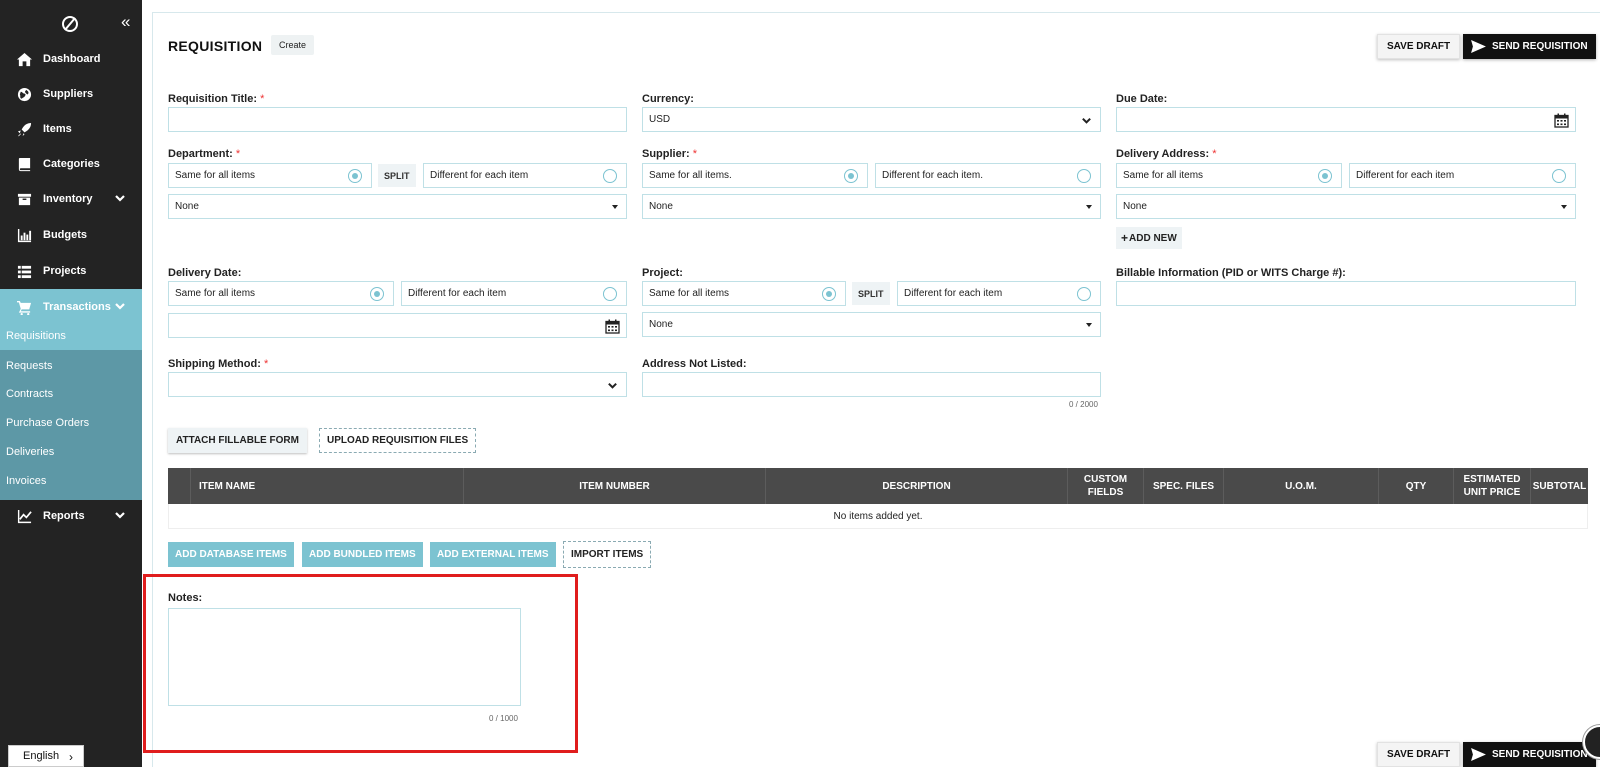 Image resolution: width=1600 pixels, height=767 pixels. Describe the element at coordinates (355, 176) in the screenshot. I see `department-same-radio` at that location.